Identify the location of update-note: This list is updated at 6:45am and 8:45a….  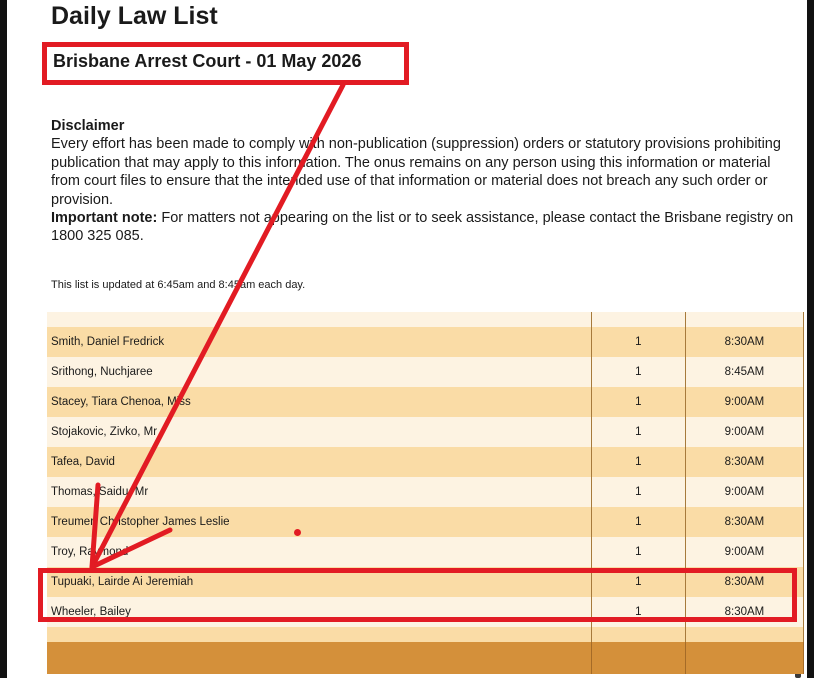
(178, 285).